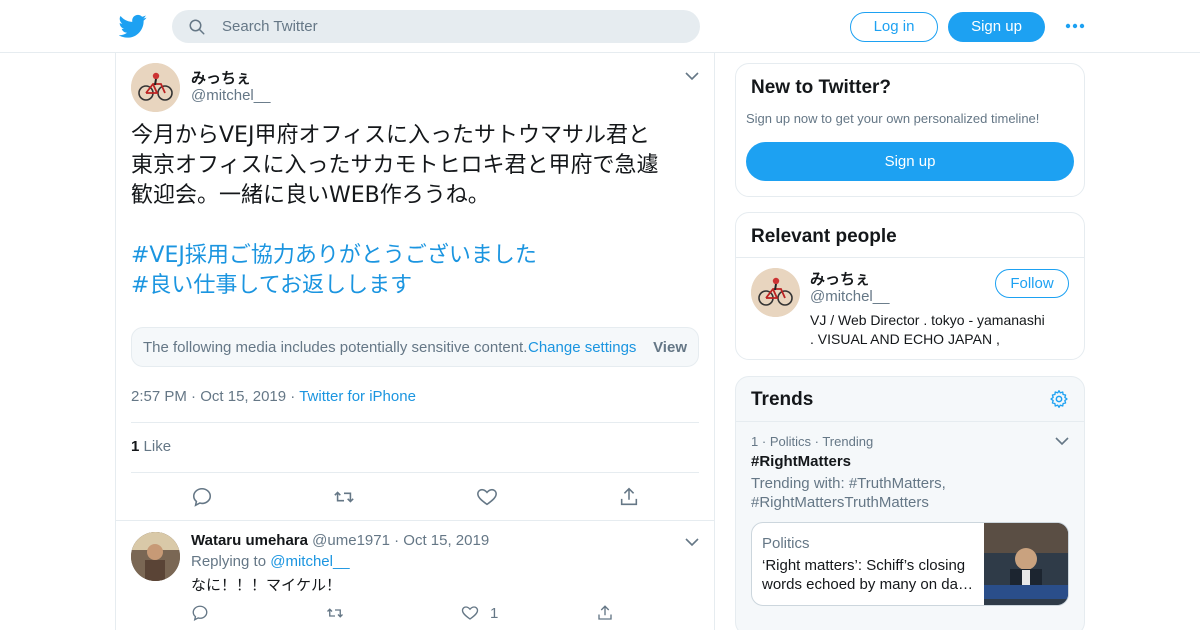 The height and width of the screenshot is (630, 1200). Describe the element at coordinates (848, 441) in the screenshot. I see `trend-status: Trending` at that location.